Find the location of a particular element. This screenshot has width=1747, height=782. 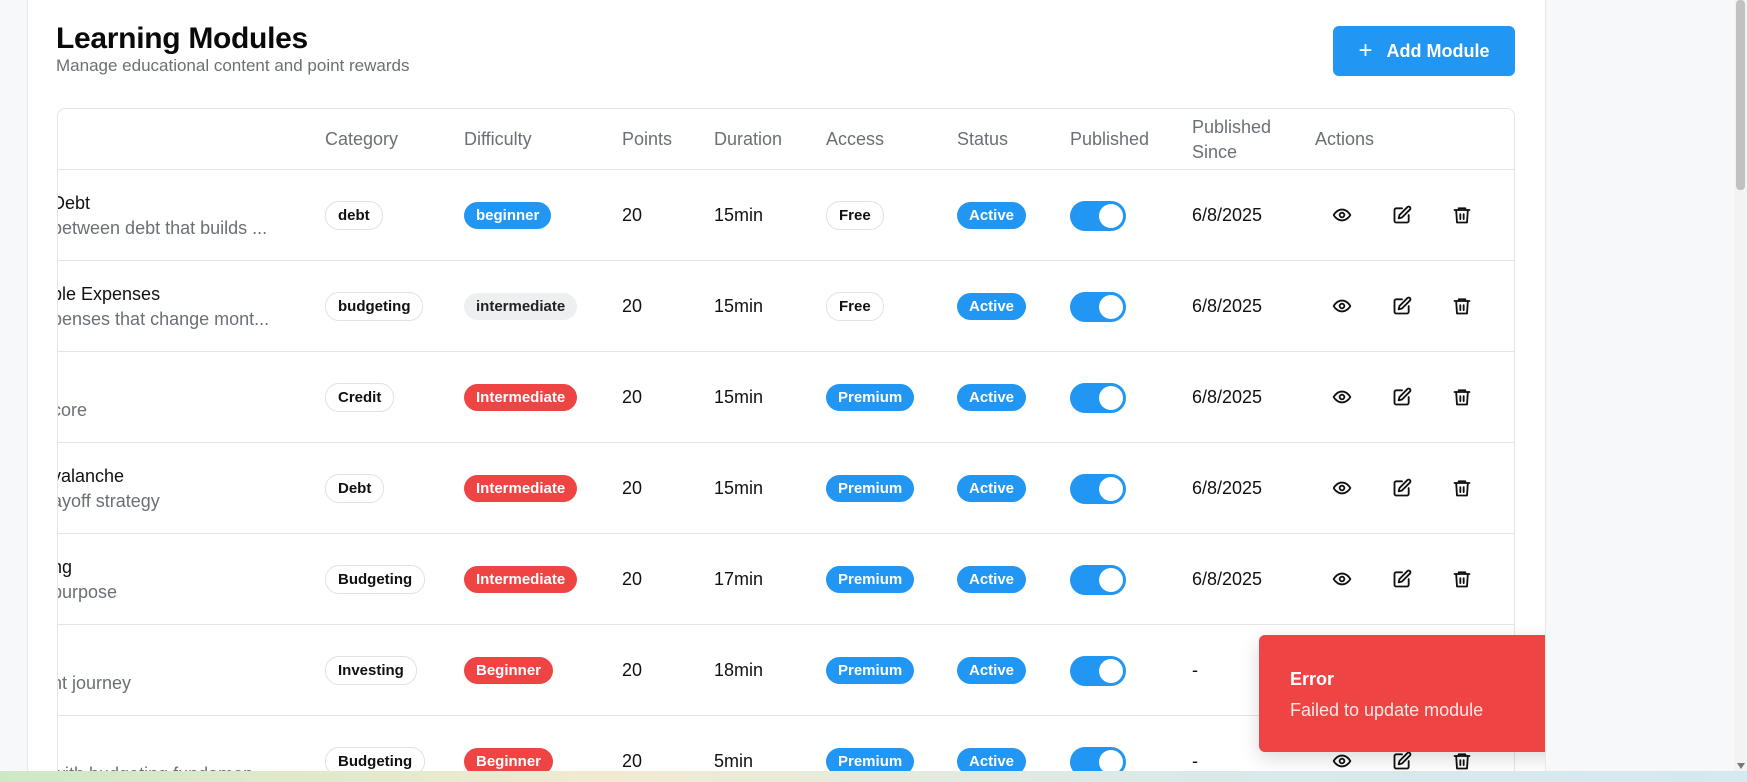

module-title-cell: nt journey is located at coordinates (185, 670).